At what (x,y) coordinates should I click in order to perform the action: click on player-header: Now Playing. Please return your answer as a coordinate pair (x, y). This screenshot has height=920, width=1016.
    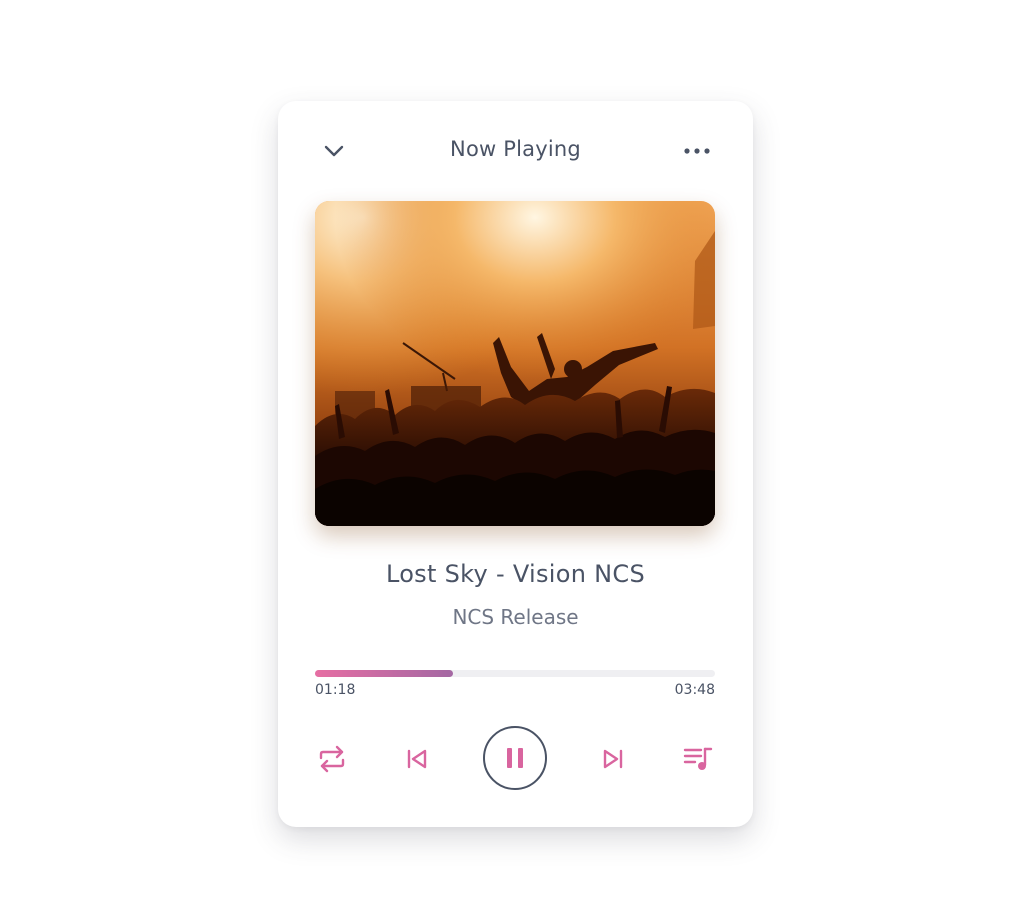
    Looking at the image, I should click on (515, 151).